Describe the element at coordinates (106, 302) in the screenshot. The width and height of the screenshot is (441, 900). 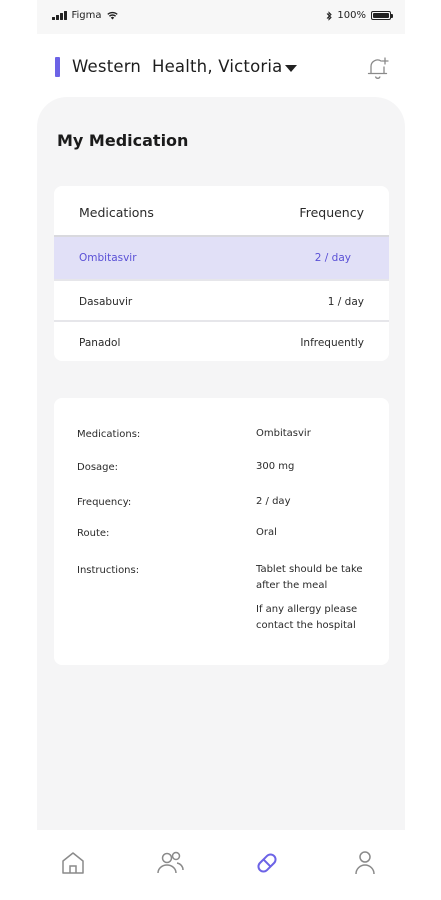
I see `row-medication-name: Dasabuvir` at that location.